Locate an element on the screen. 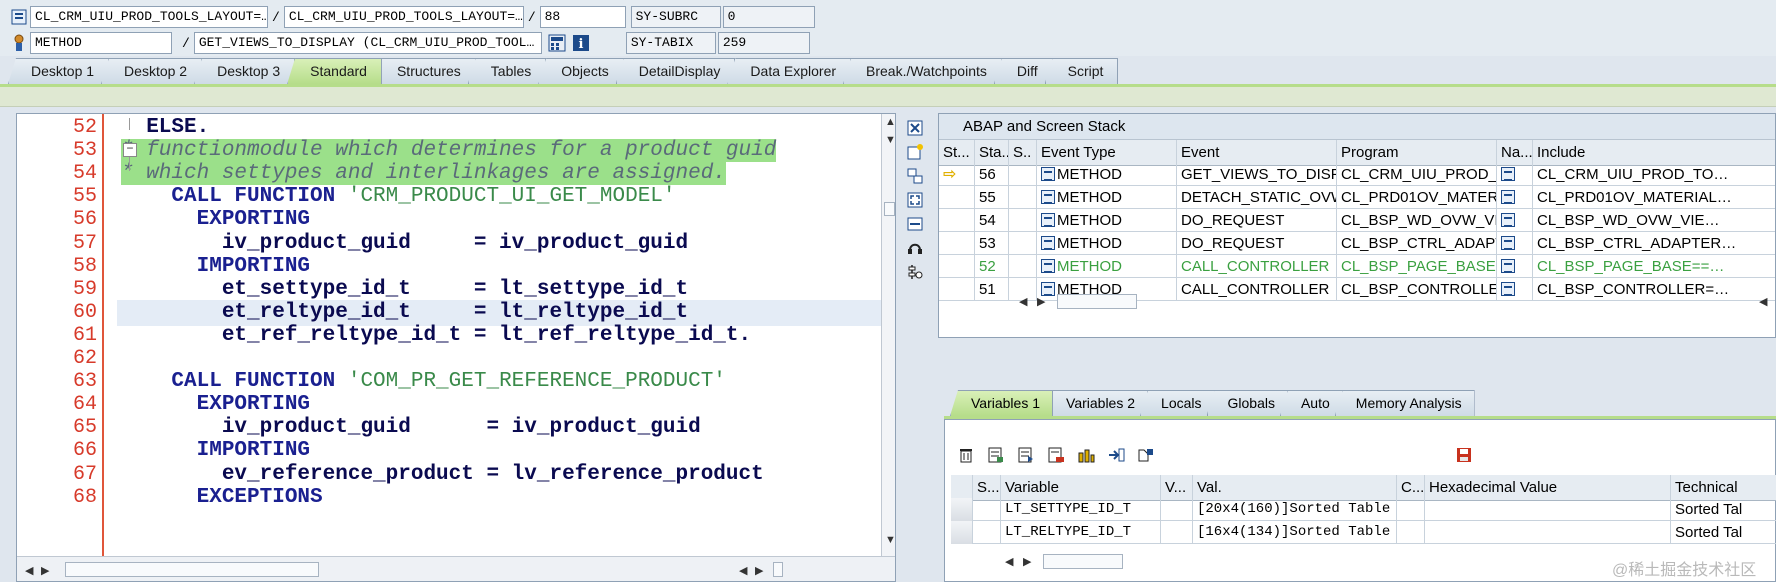 The height and width of the screenshot is (582, 1776). info-icon: i is located at coordinates (581, 43).